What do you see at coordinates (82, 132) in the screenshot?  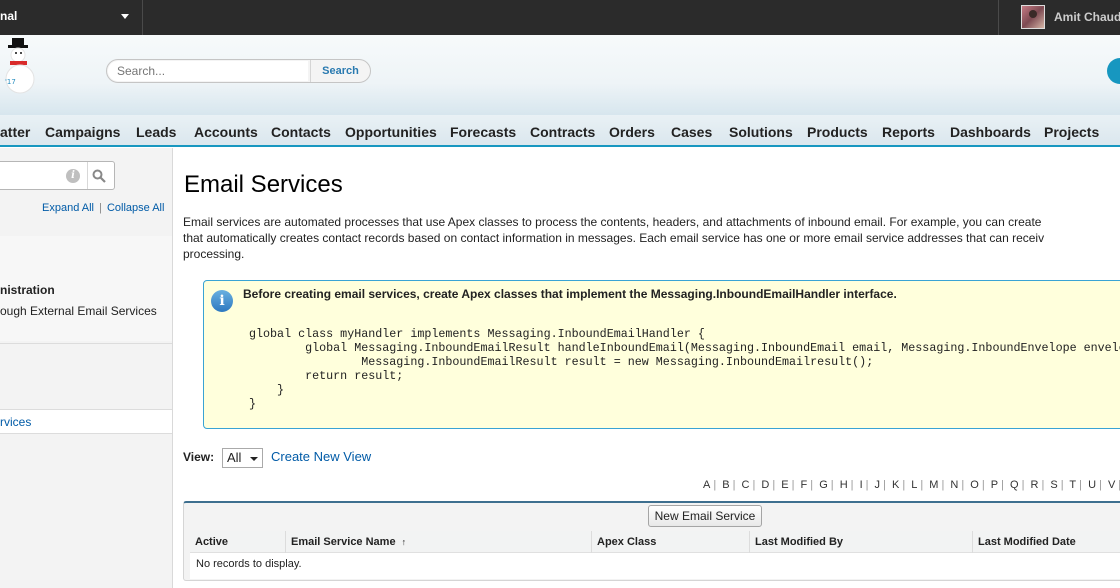 I see `tab-campaigns: Campaigns` at bounding box center [82, 132].